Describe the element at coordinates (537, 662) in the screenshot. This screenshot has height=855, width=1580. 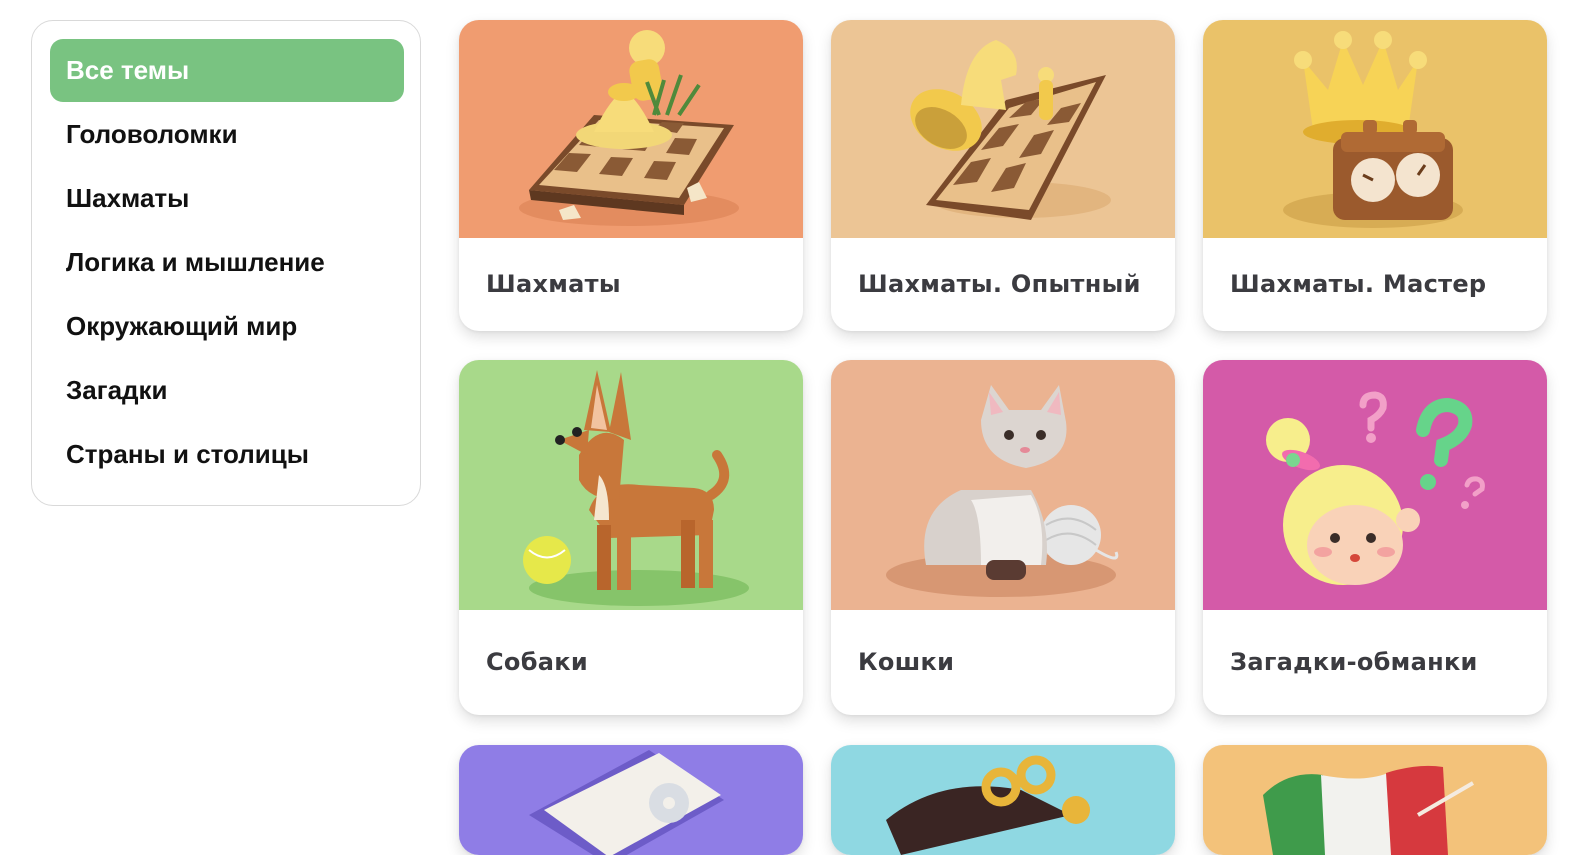
I see `card-title: Собаки` at that location.